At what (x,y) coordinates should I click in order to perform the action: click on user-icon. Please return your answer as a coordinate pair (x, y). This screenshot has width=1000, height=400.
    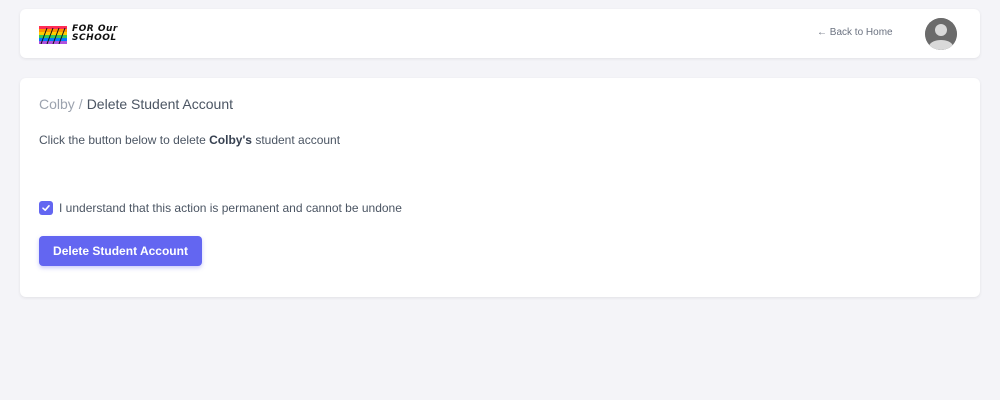
    Looking at the image, I should click on (941, 34).